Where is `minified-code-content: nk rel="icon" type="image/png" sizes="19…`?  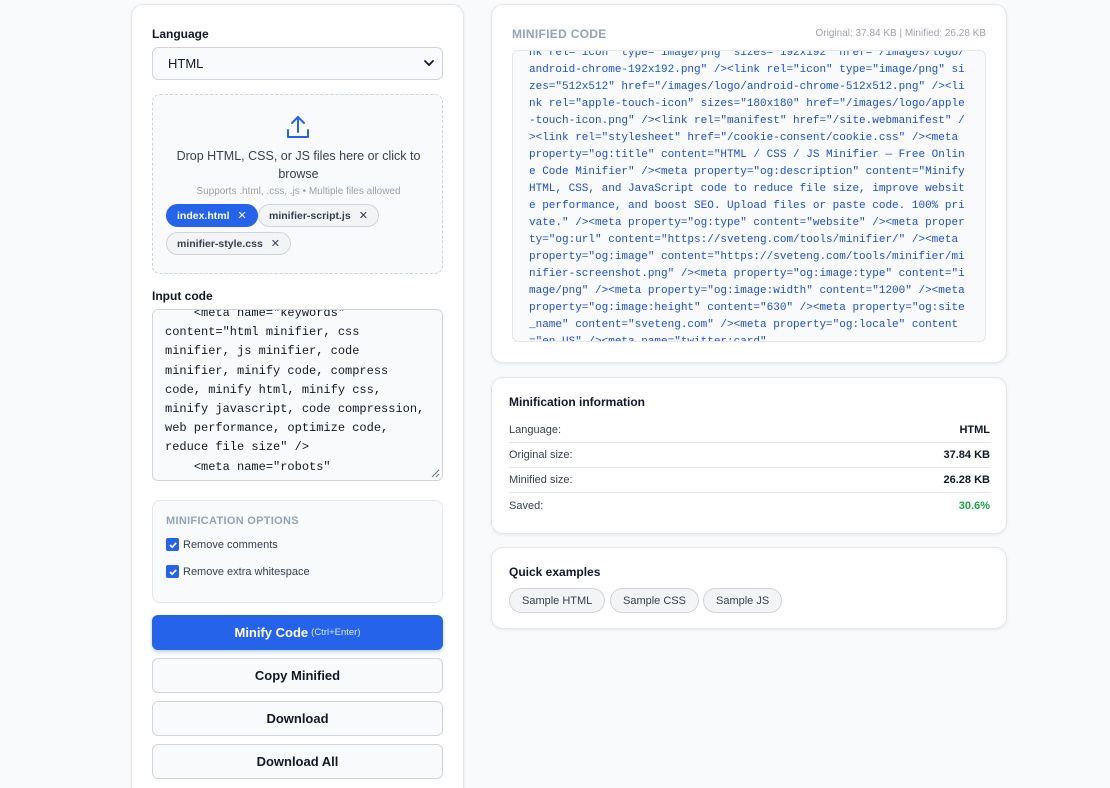
minified-code-content: nk rel="icon" type="image/png" sizes="19… is located at coordinates (750, 196).